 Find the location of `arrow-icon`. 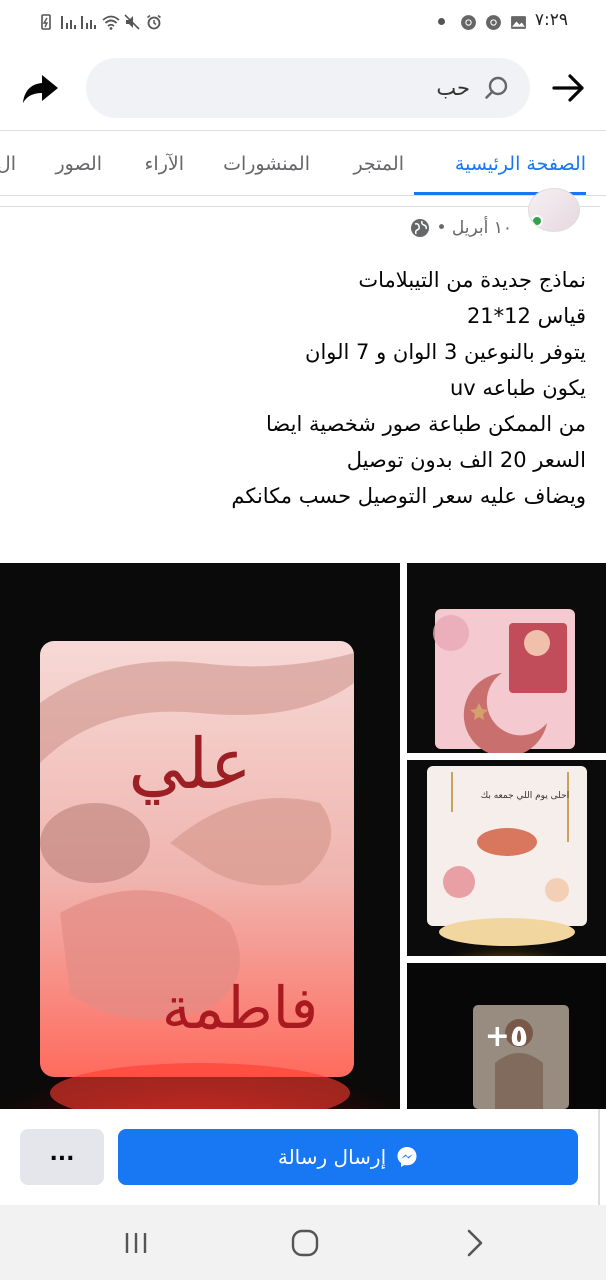

arrow-icon is located at coordinates (568, 88).